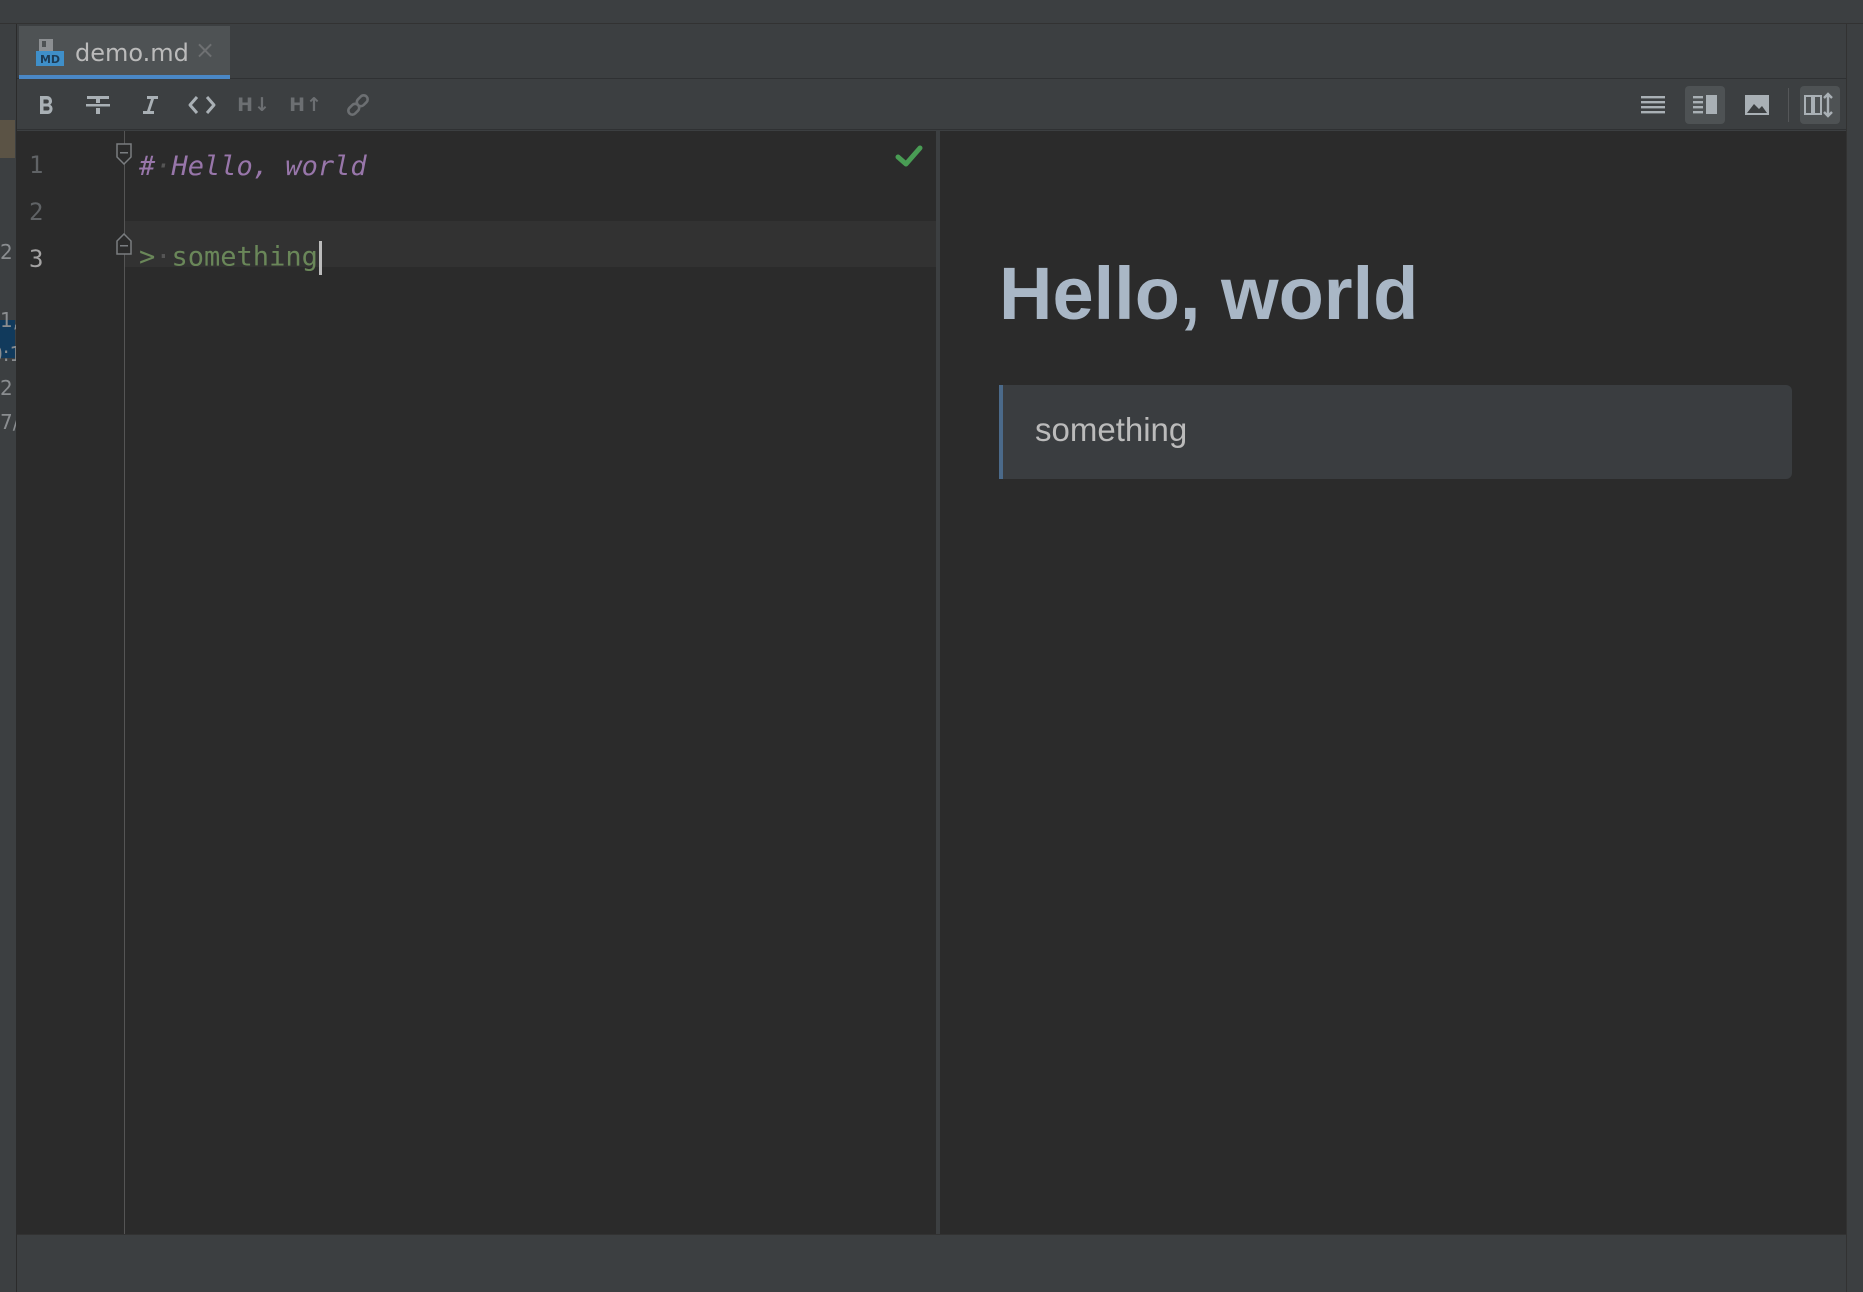 The width and height of the screenshot is (1863, 1292). I want to click on strikethrough-button, so click(98, 105).